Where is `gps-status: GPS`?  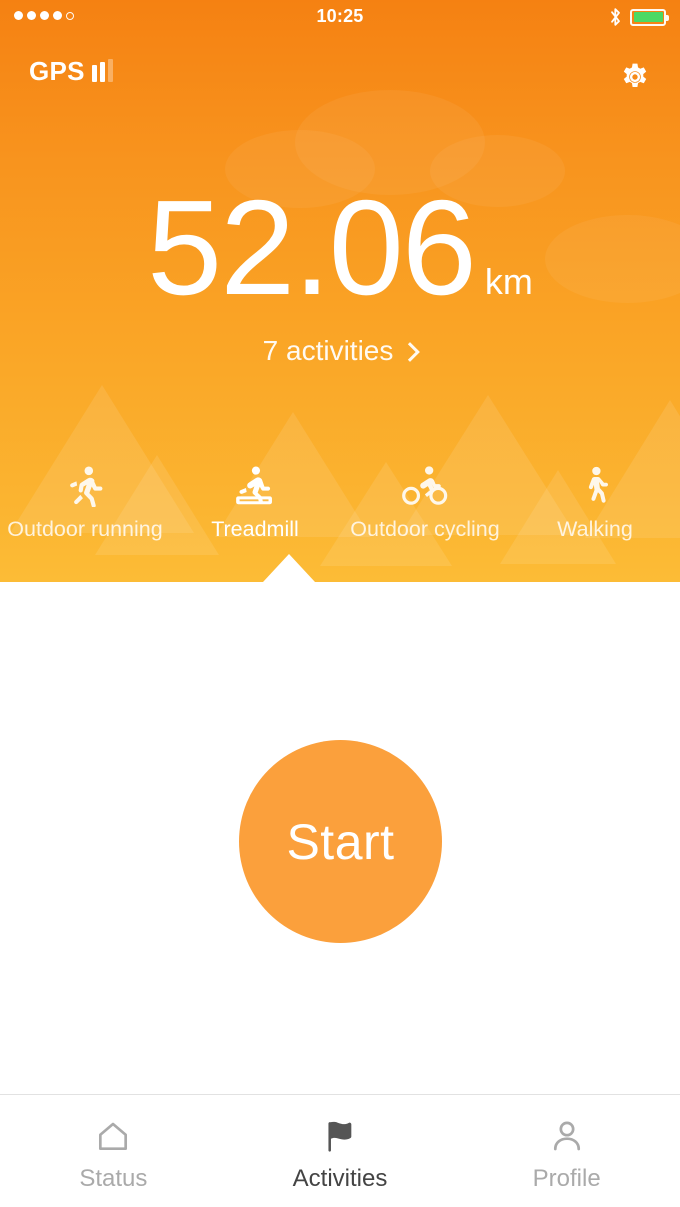 gps-status: GPS is located at coordinates (71, 71).